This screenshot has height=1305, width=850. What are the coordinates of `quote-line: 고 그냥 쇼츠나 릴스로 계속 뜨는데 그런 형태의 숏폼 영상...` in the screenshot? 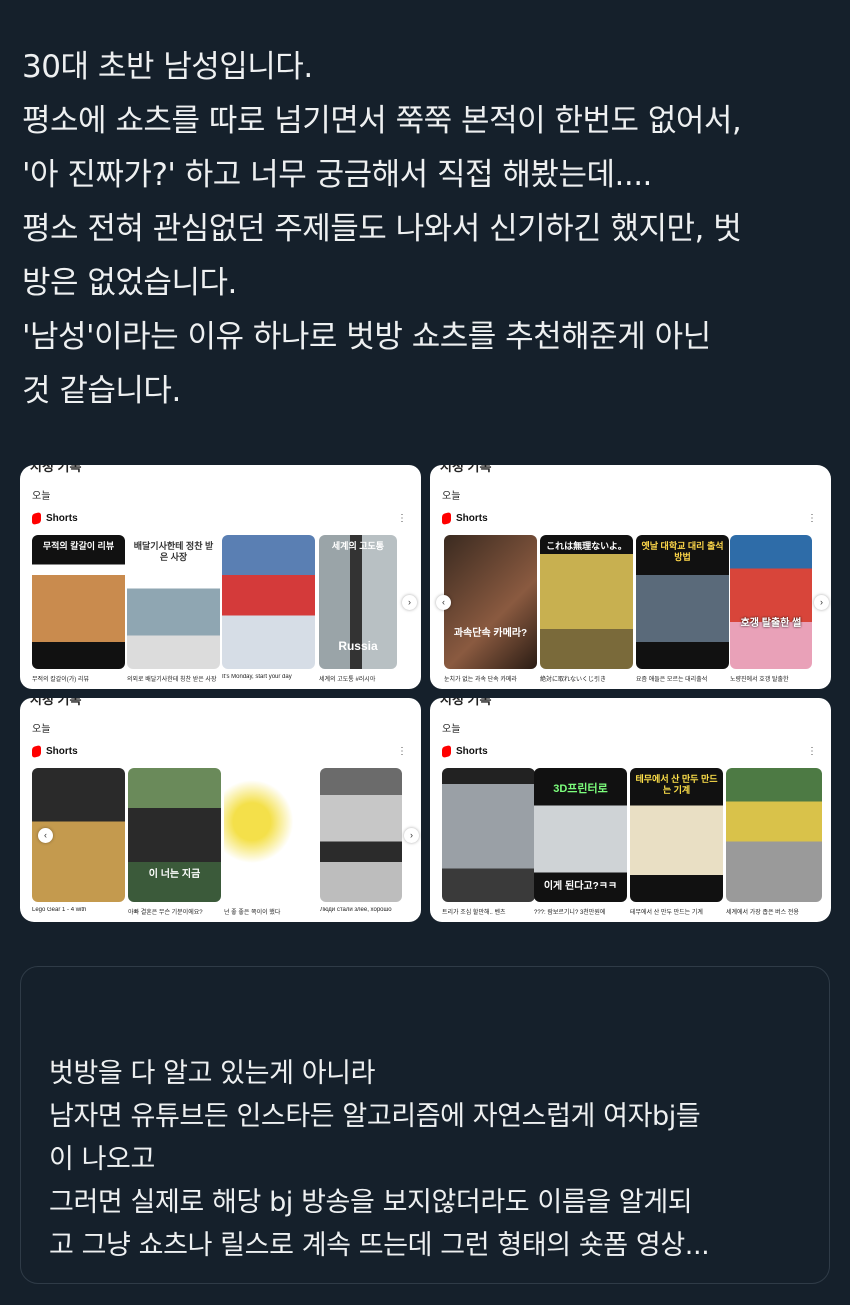 It's located at (379, 1245).